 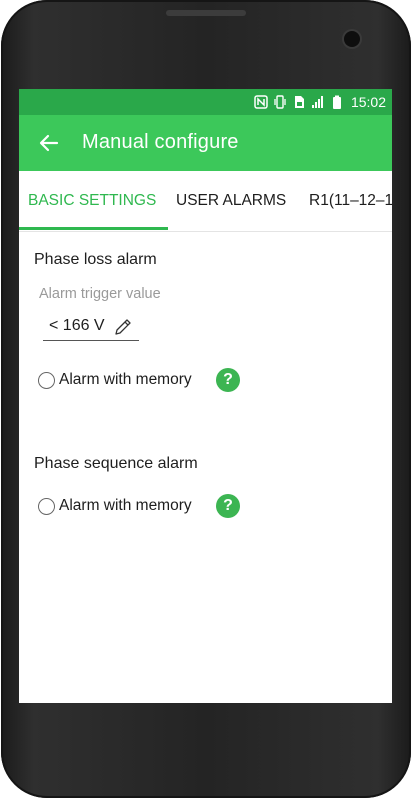 I want to click on nfc-icon, so click(x=261, y=102).